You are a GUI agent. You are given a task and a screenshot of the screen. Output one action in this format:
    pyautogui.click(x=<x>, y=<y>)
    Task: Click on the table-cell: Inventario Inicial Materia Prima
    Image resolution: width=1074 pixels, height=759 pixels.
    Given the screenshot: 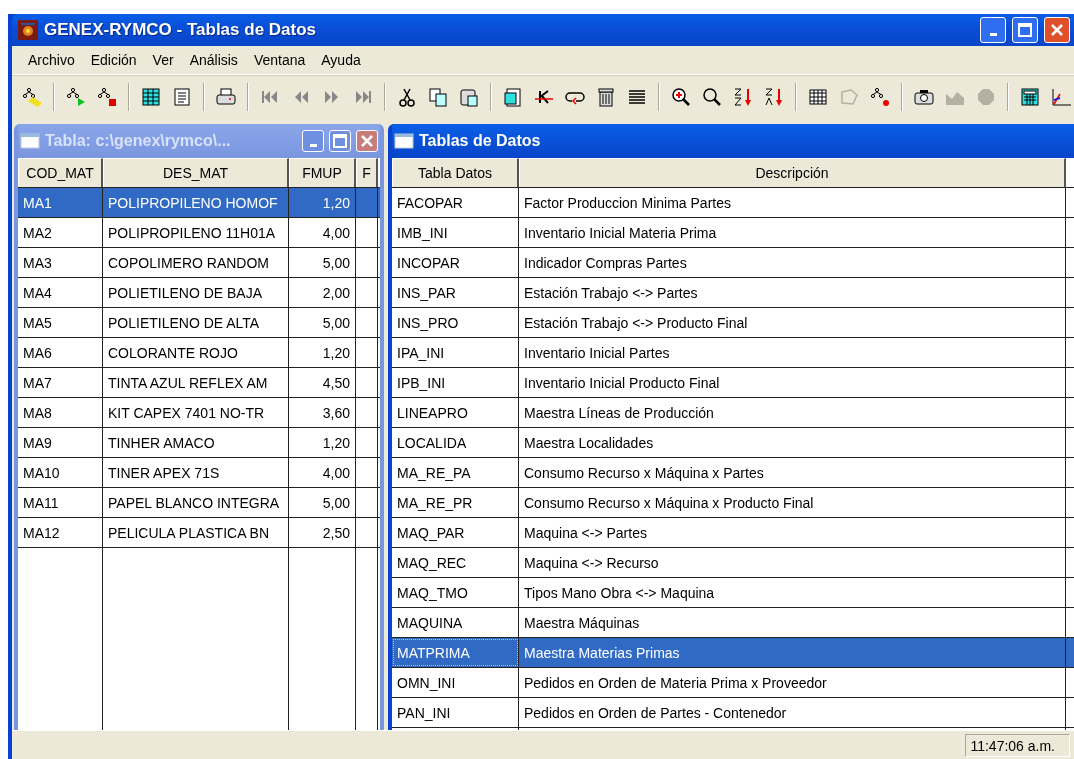 What is the action you would take?
    pyautogui.click(x=792, y=232)
    